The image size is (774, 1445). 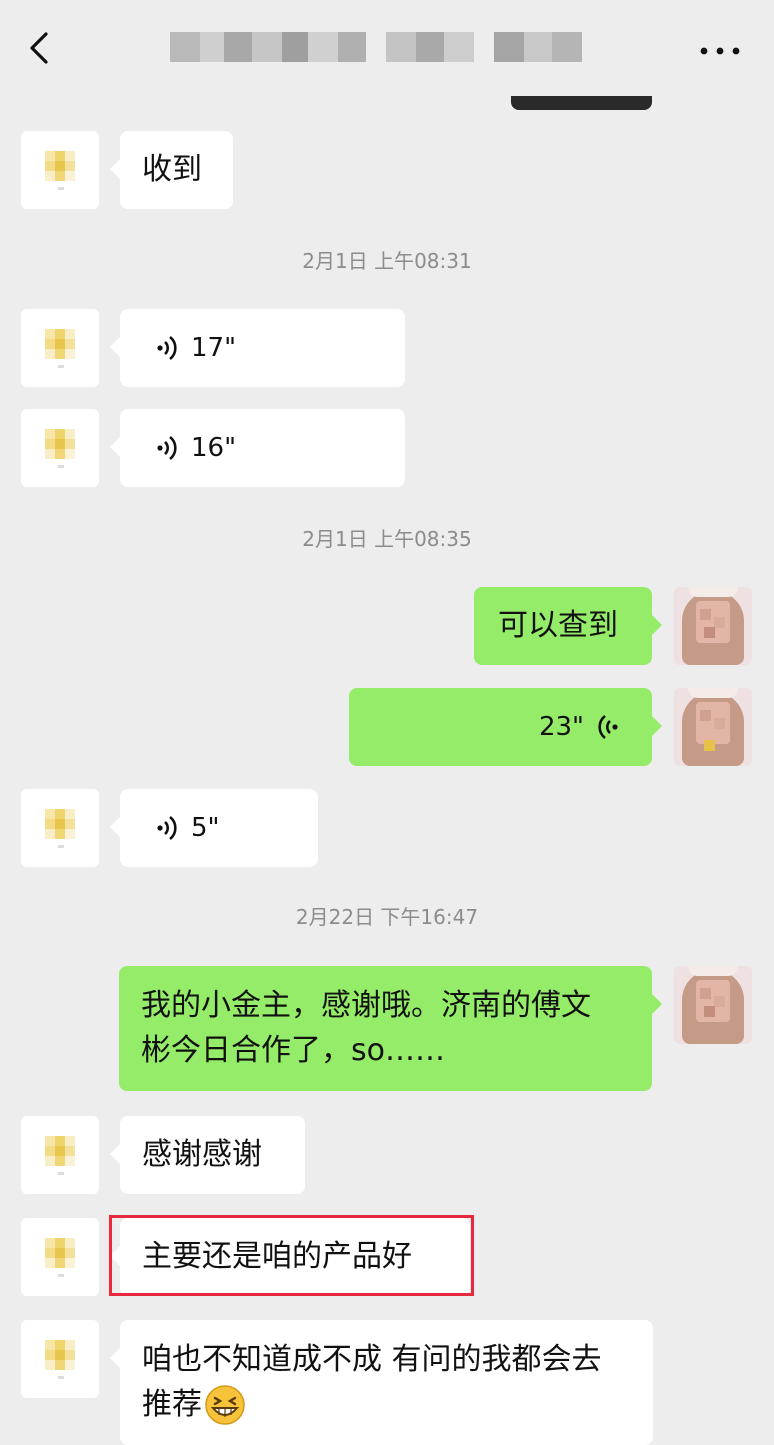 I want to click on chevron-left-icon, so click(x=39, y=48).